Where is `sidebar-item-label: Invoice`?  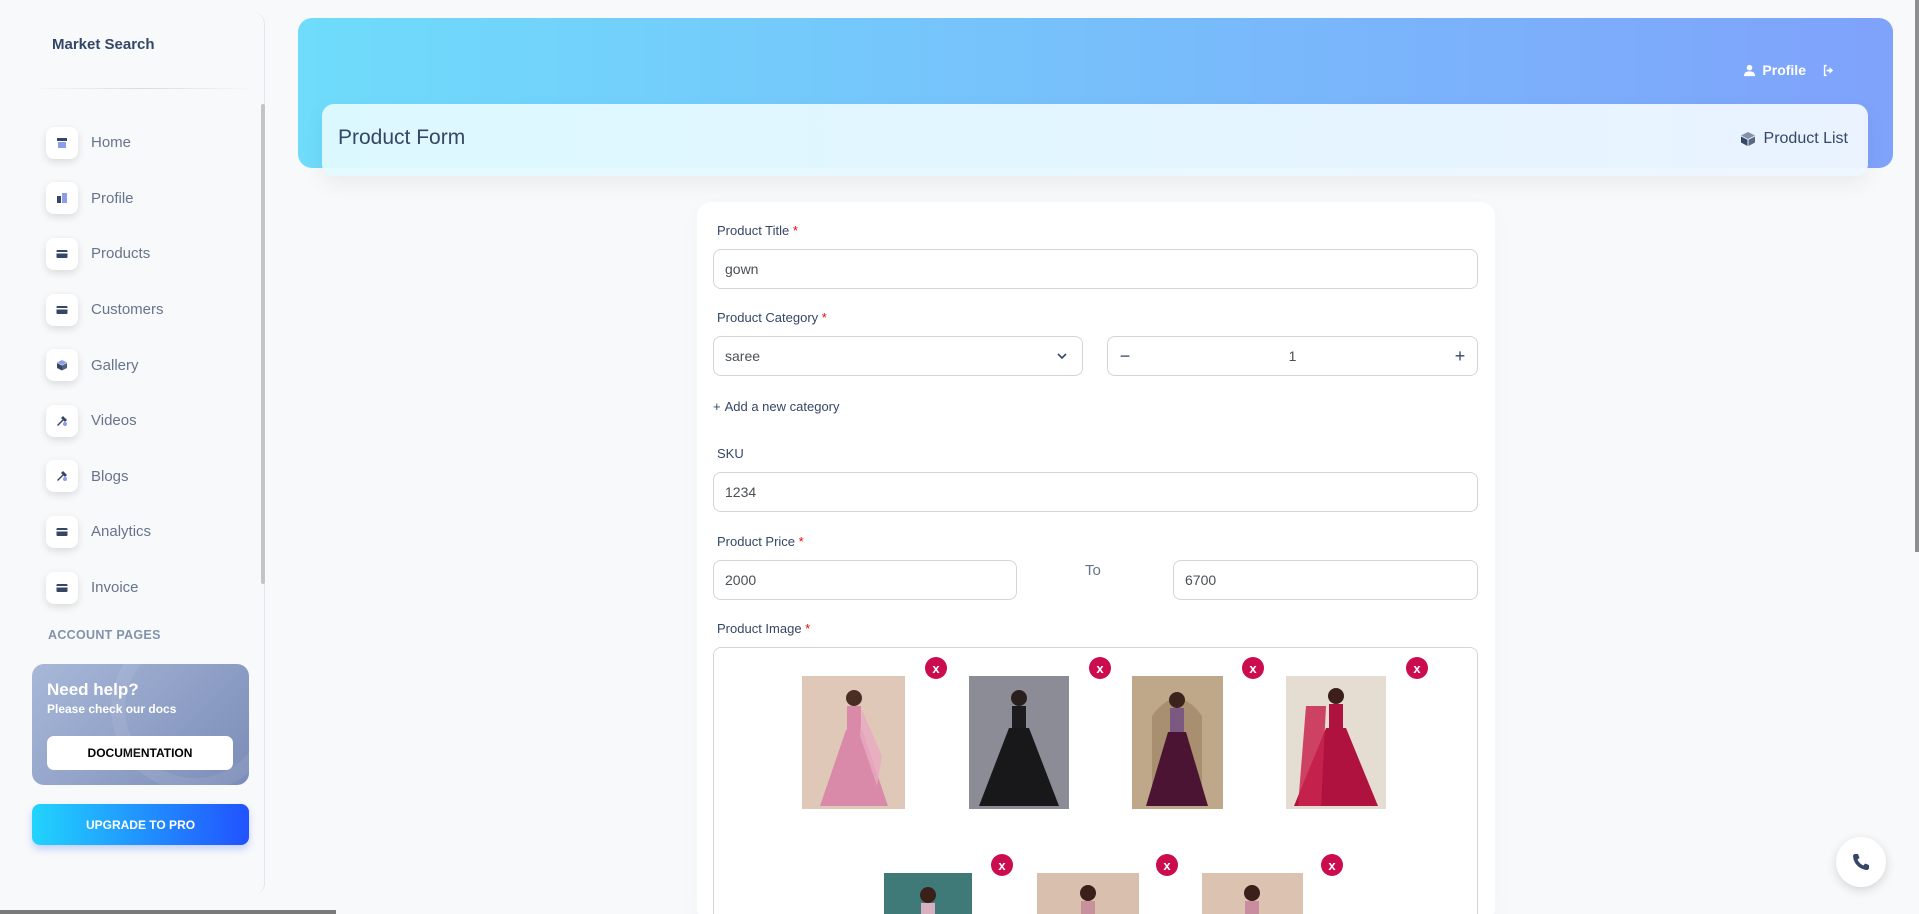 sidebar-item-label: Invoice is located at coordinates (115, 588).